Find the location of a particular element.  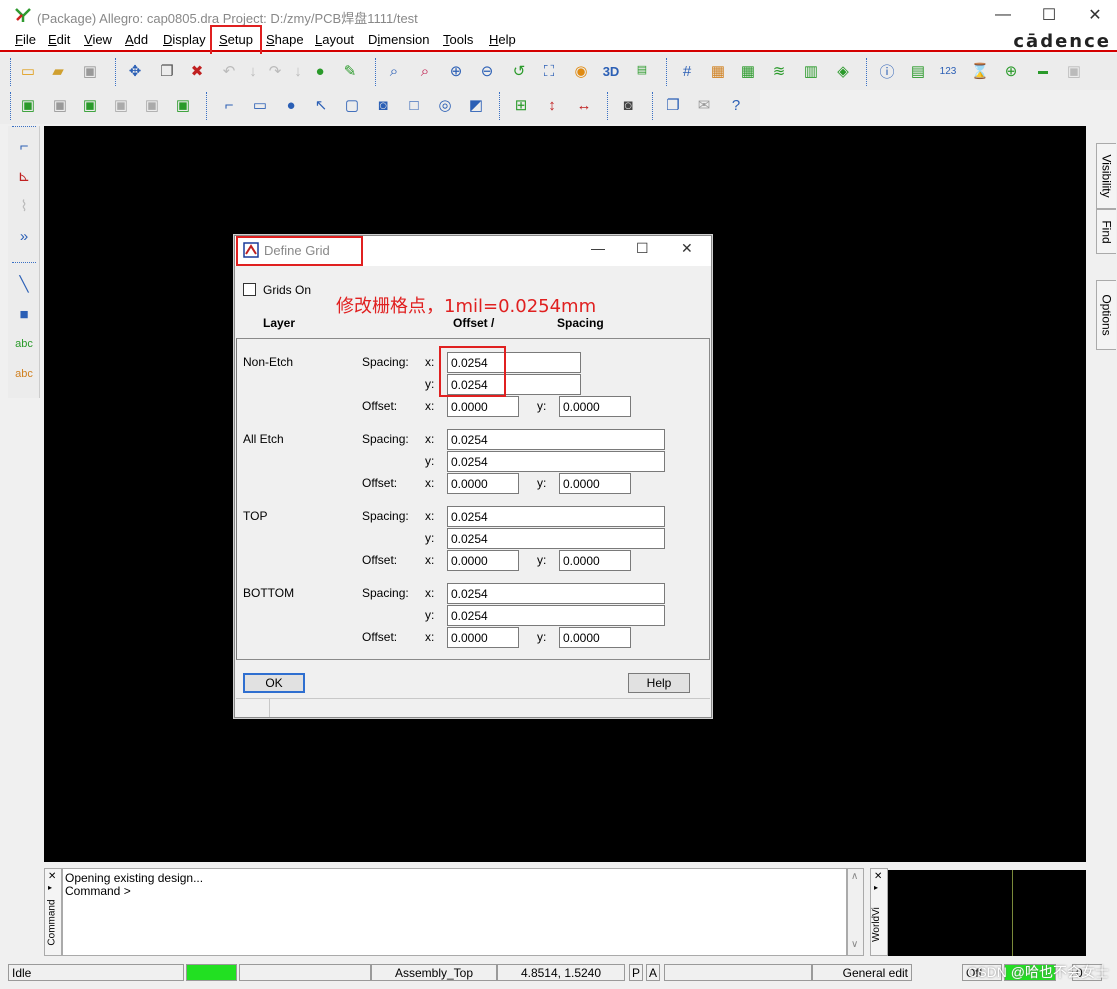

top-spacing-y-input is located at coordinates (556, 538).